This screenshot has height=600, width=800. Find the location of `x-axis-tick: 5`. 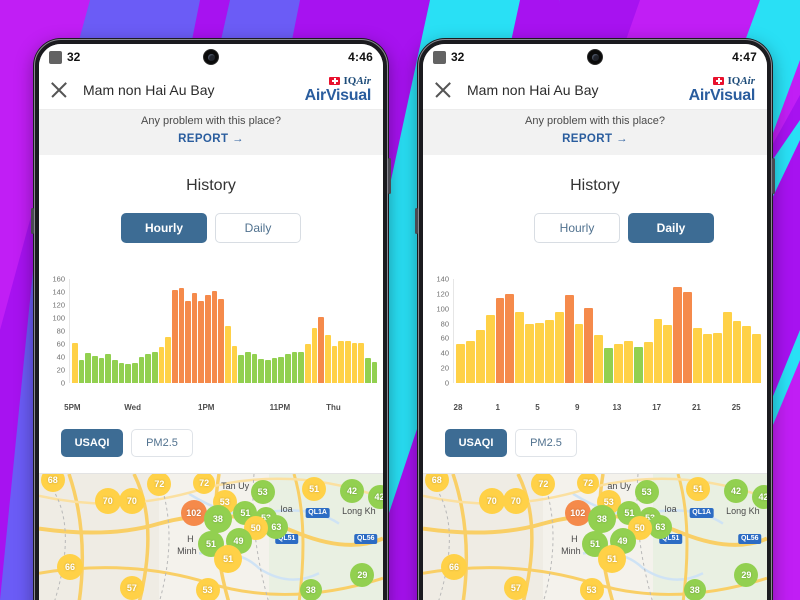

x-axis-tick: 5 is located at coordinates (537, 407).